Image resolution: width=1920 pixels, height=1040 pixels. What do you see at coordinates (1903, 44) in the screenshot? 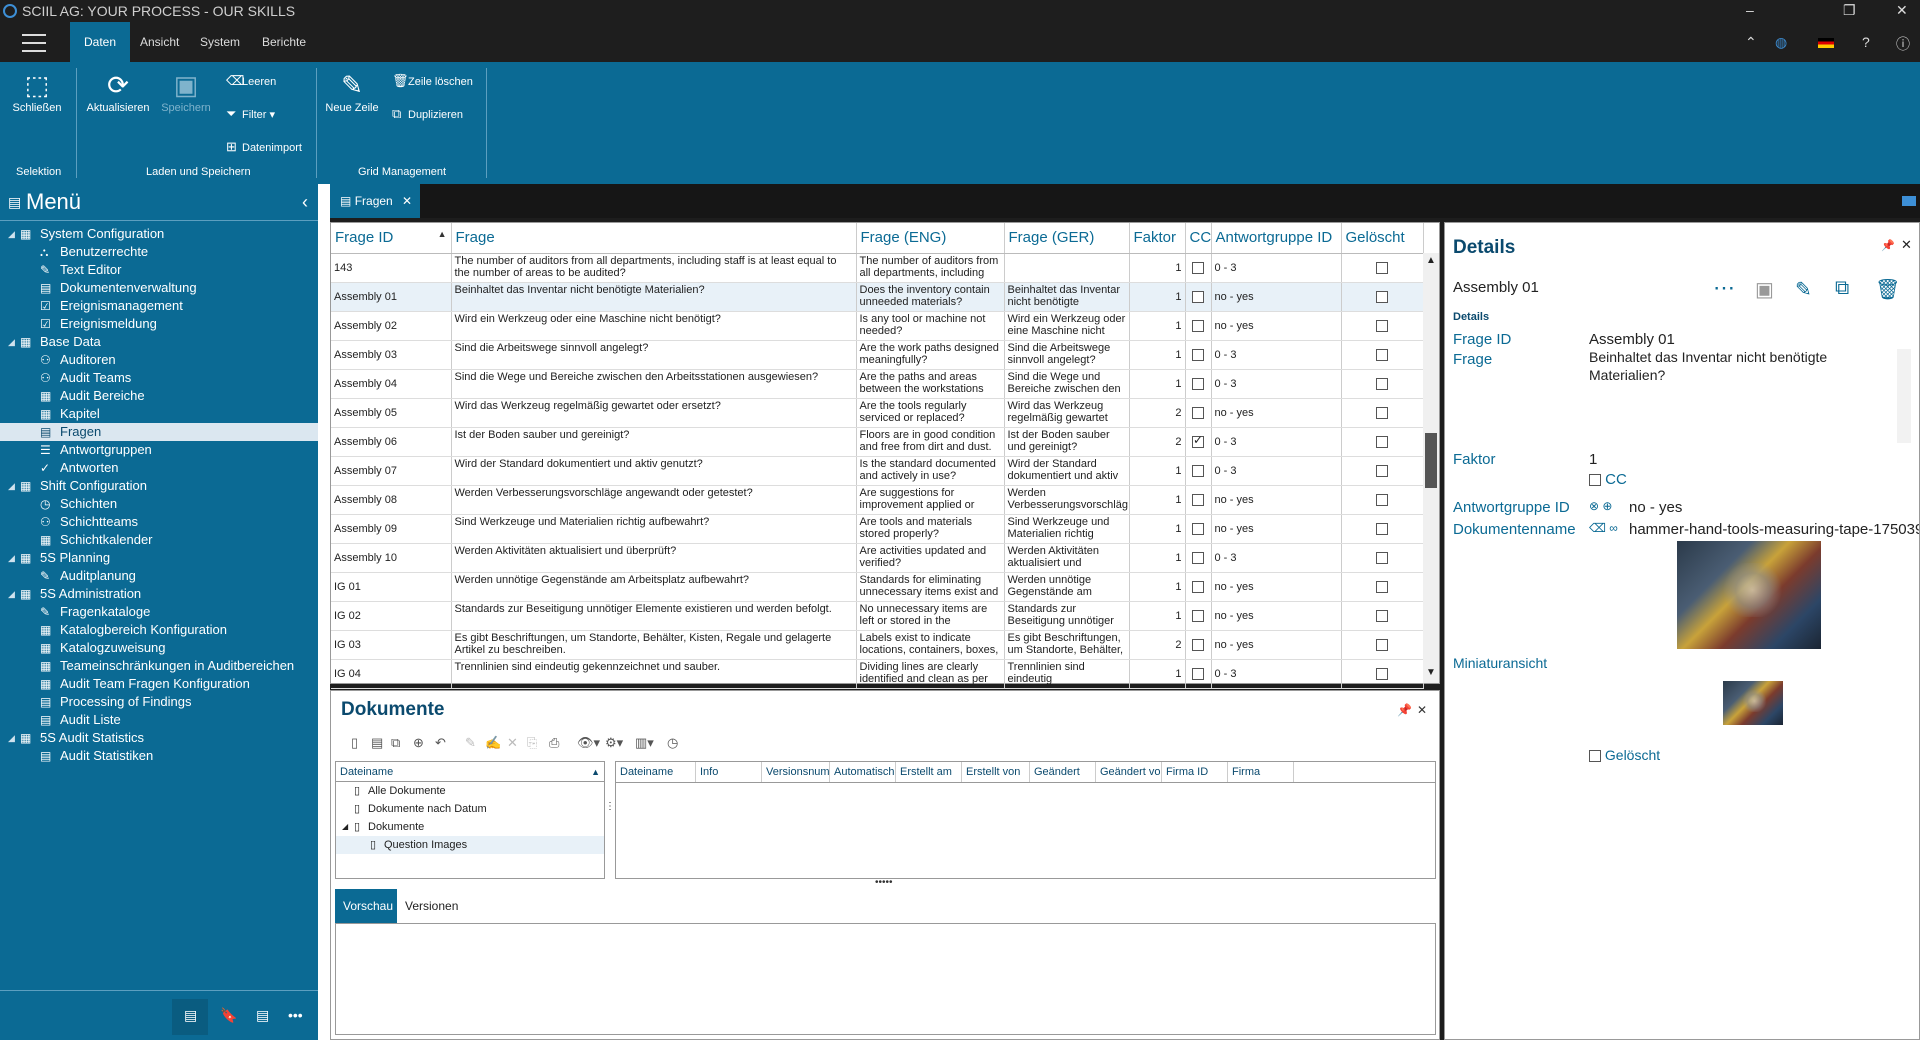
I see `info-icon: ⓘ` at bounding box center [1903, 44].